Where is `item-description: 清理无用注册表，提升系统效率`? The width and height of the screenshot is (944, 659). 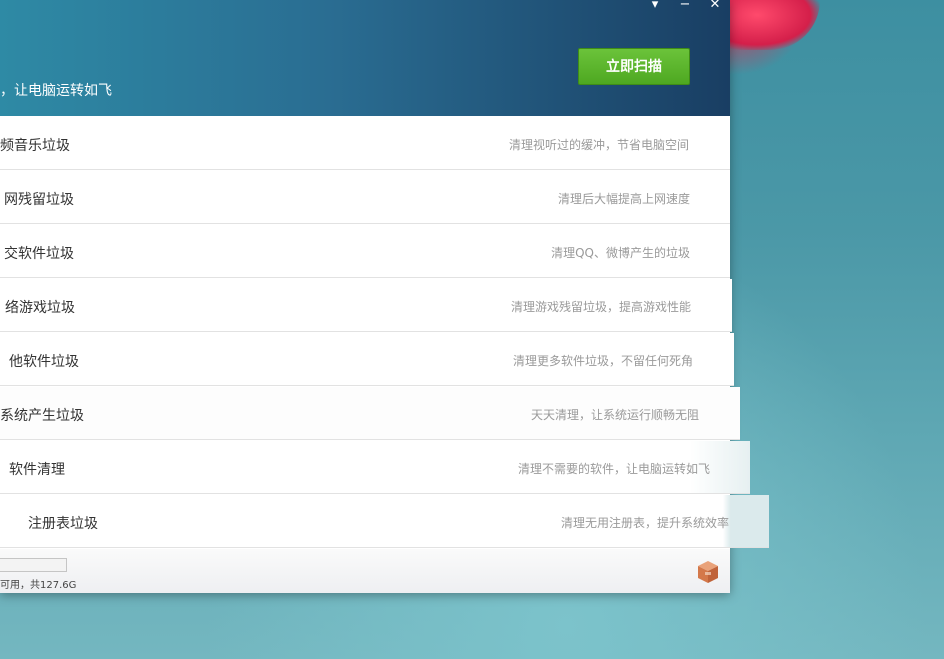
item-description: 清理无用注册表，提升系统效率 is located at coordinates (644, 523).